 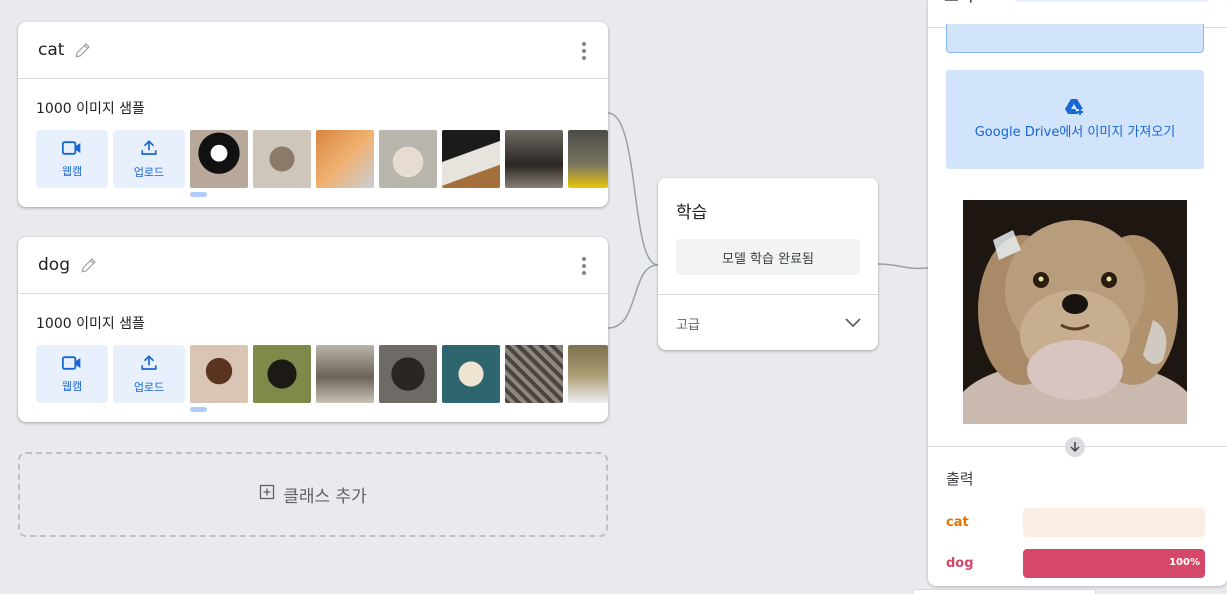 I want to click on confidence-bar: 100%, so click(x=1114, y=563).